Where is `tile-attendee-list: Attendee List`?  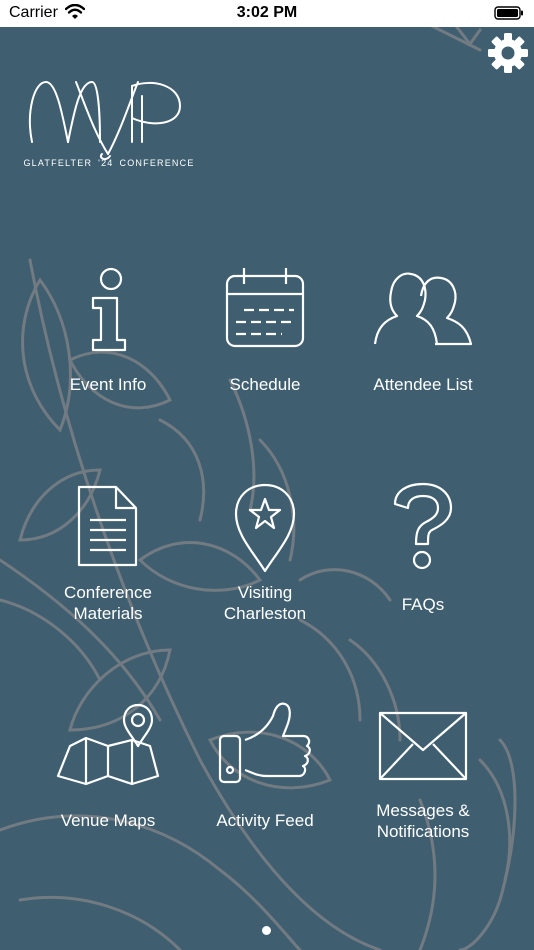
tile-attendee-list: Attendee List is located at coordinates (423, 343).